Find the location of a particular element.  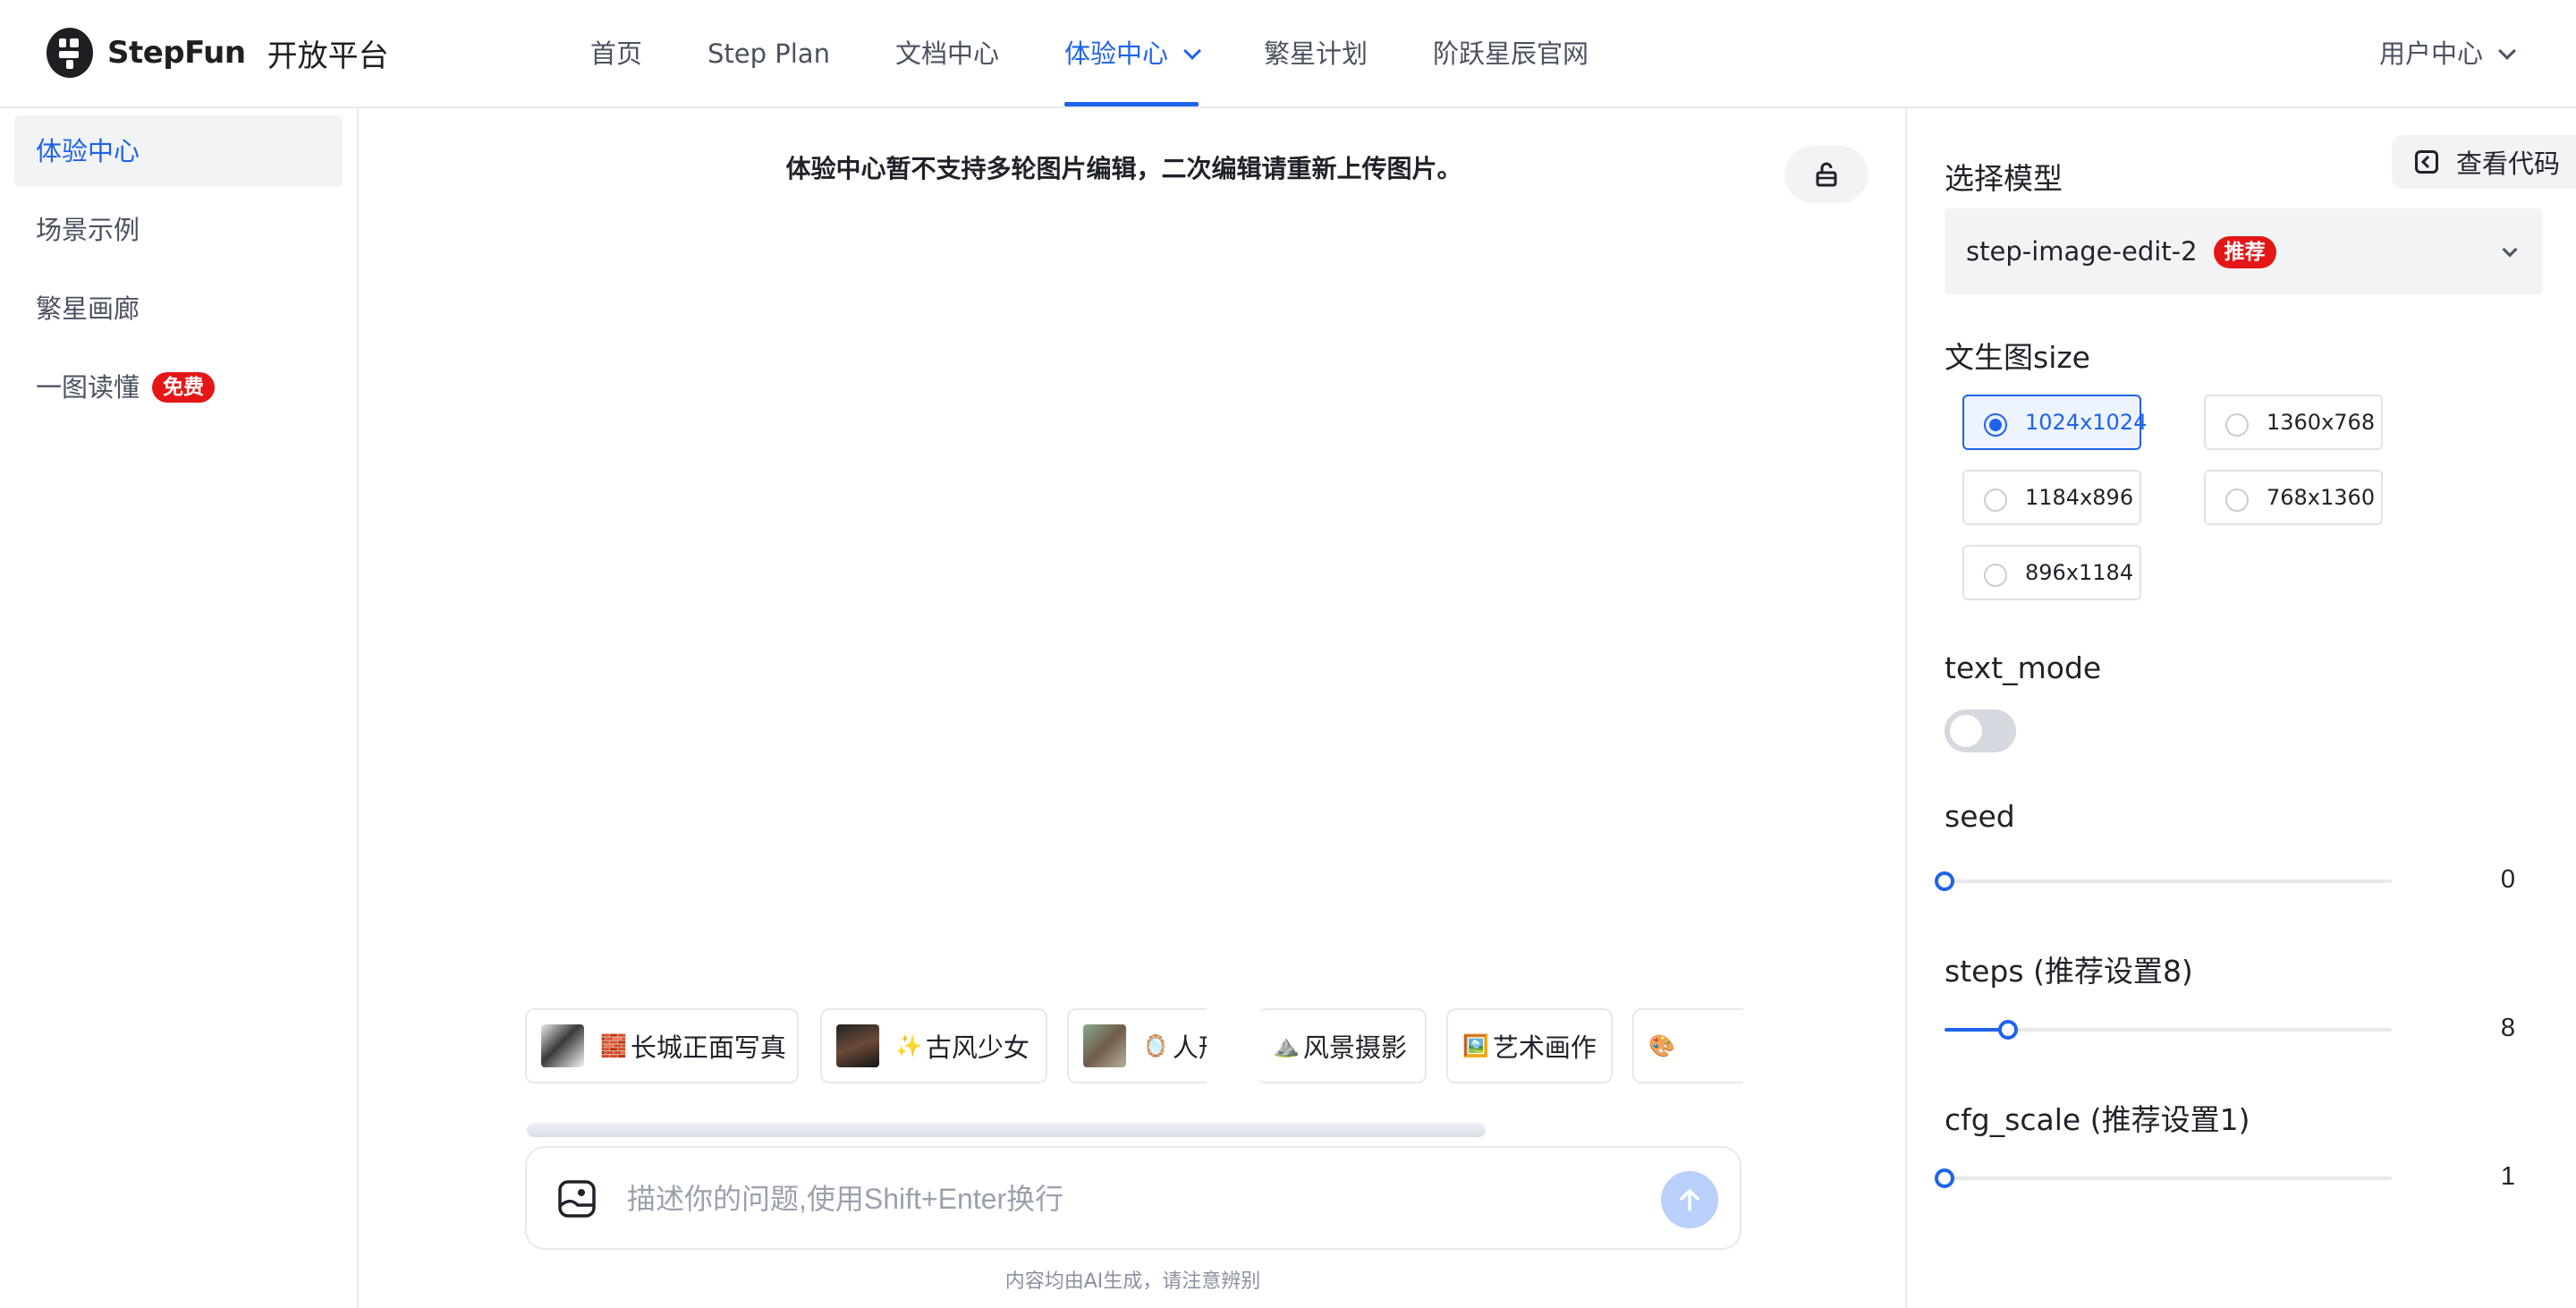

sidebar-item-label: 一图读懂 is located at coordinates (88, 387).